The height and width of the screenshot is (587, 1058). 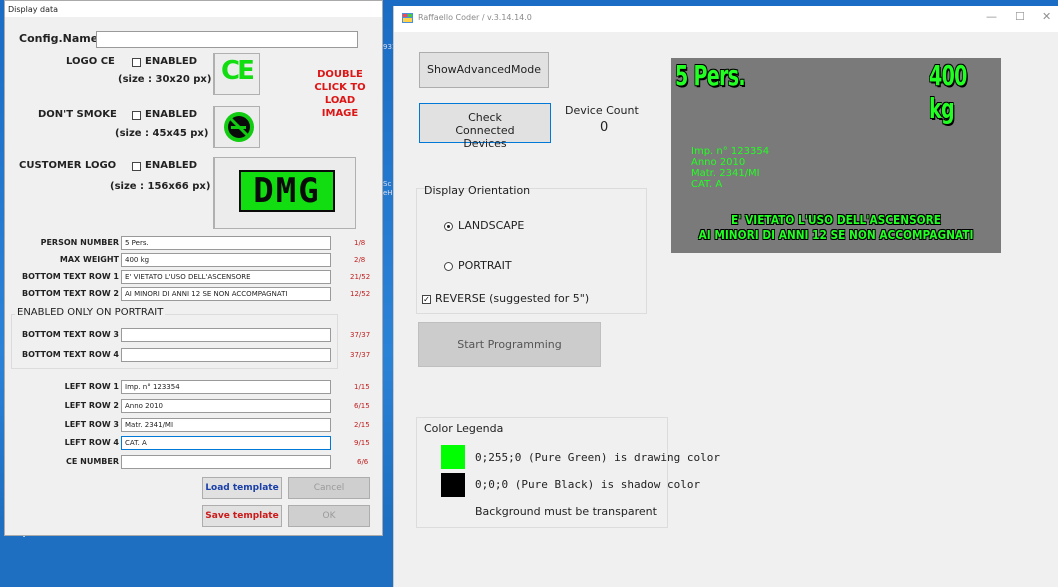 I want to click on app-icon, so click(x=407, y=18).